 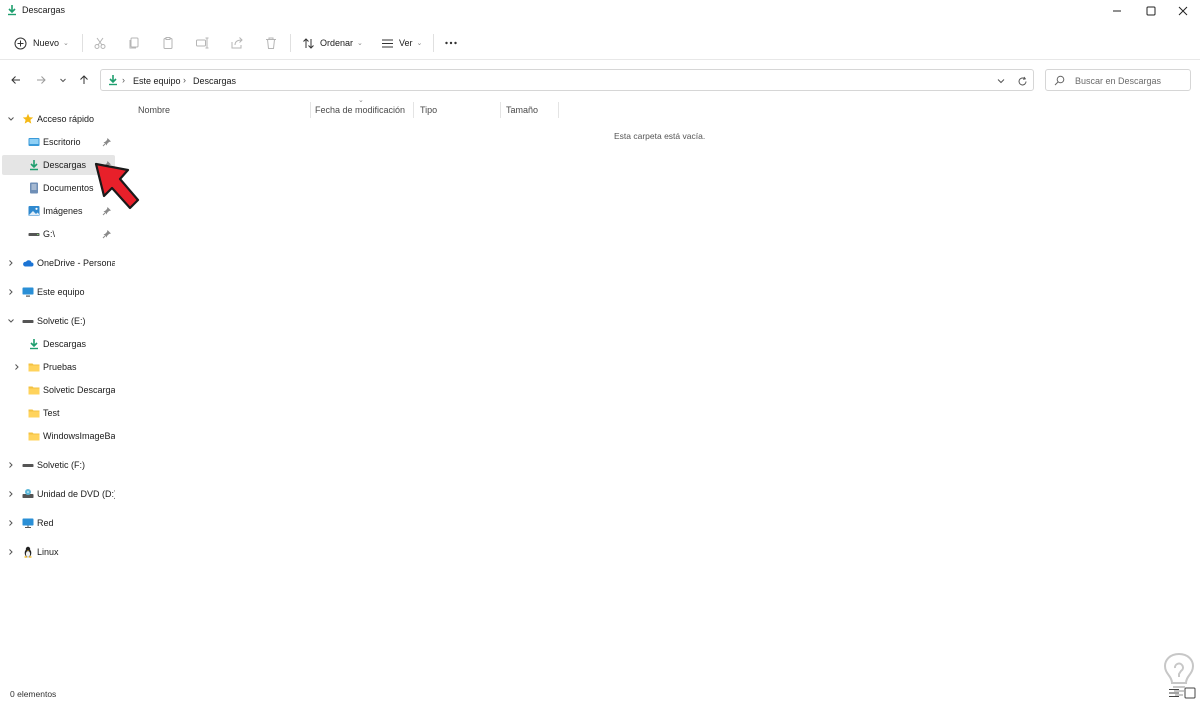 I want to click on search-icon, so click(x=1059, y=81).